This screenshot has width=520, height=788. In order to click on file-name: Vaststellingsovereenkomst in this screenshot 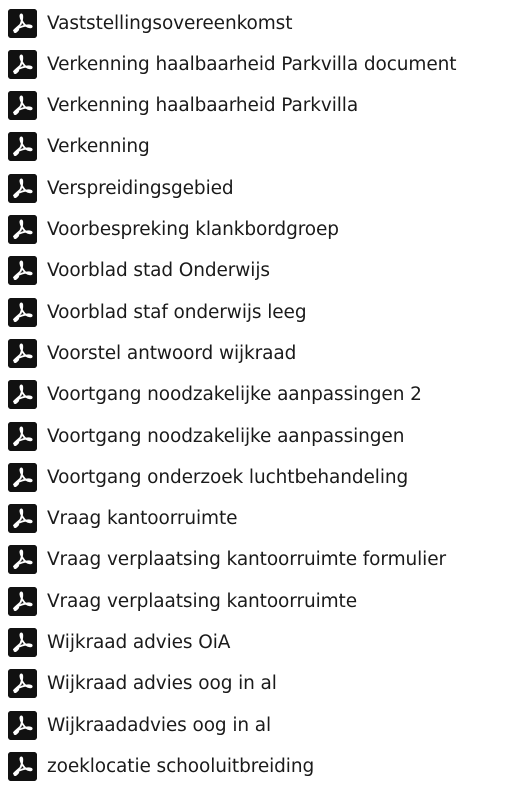, I will do `click(170, 23)`.